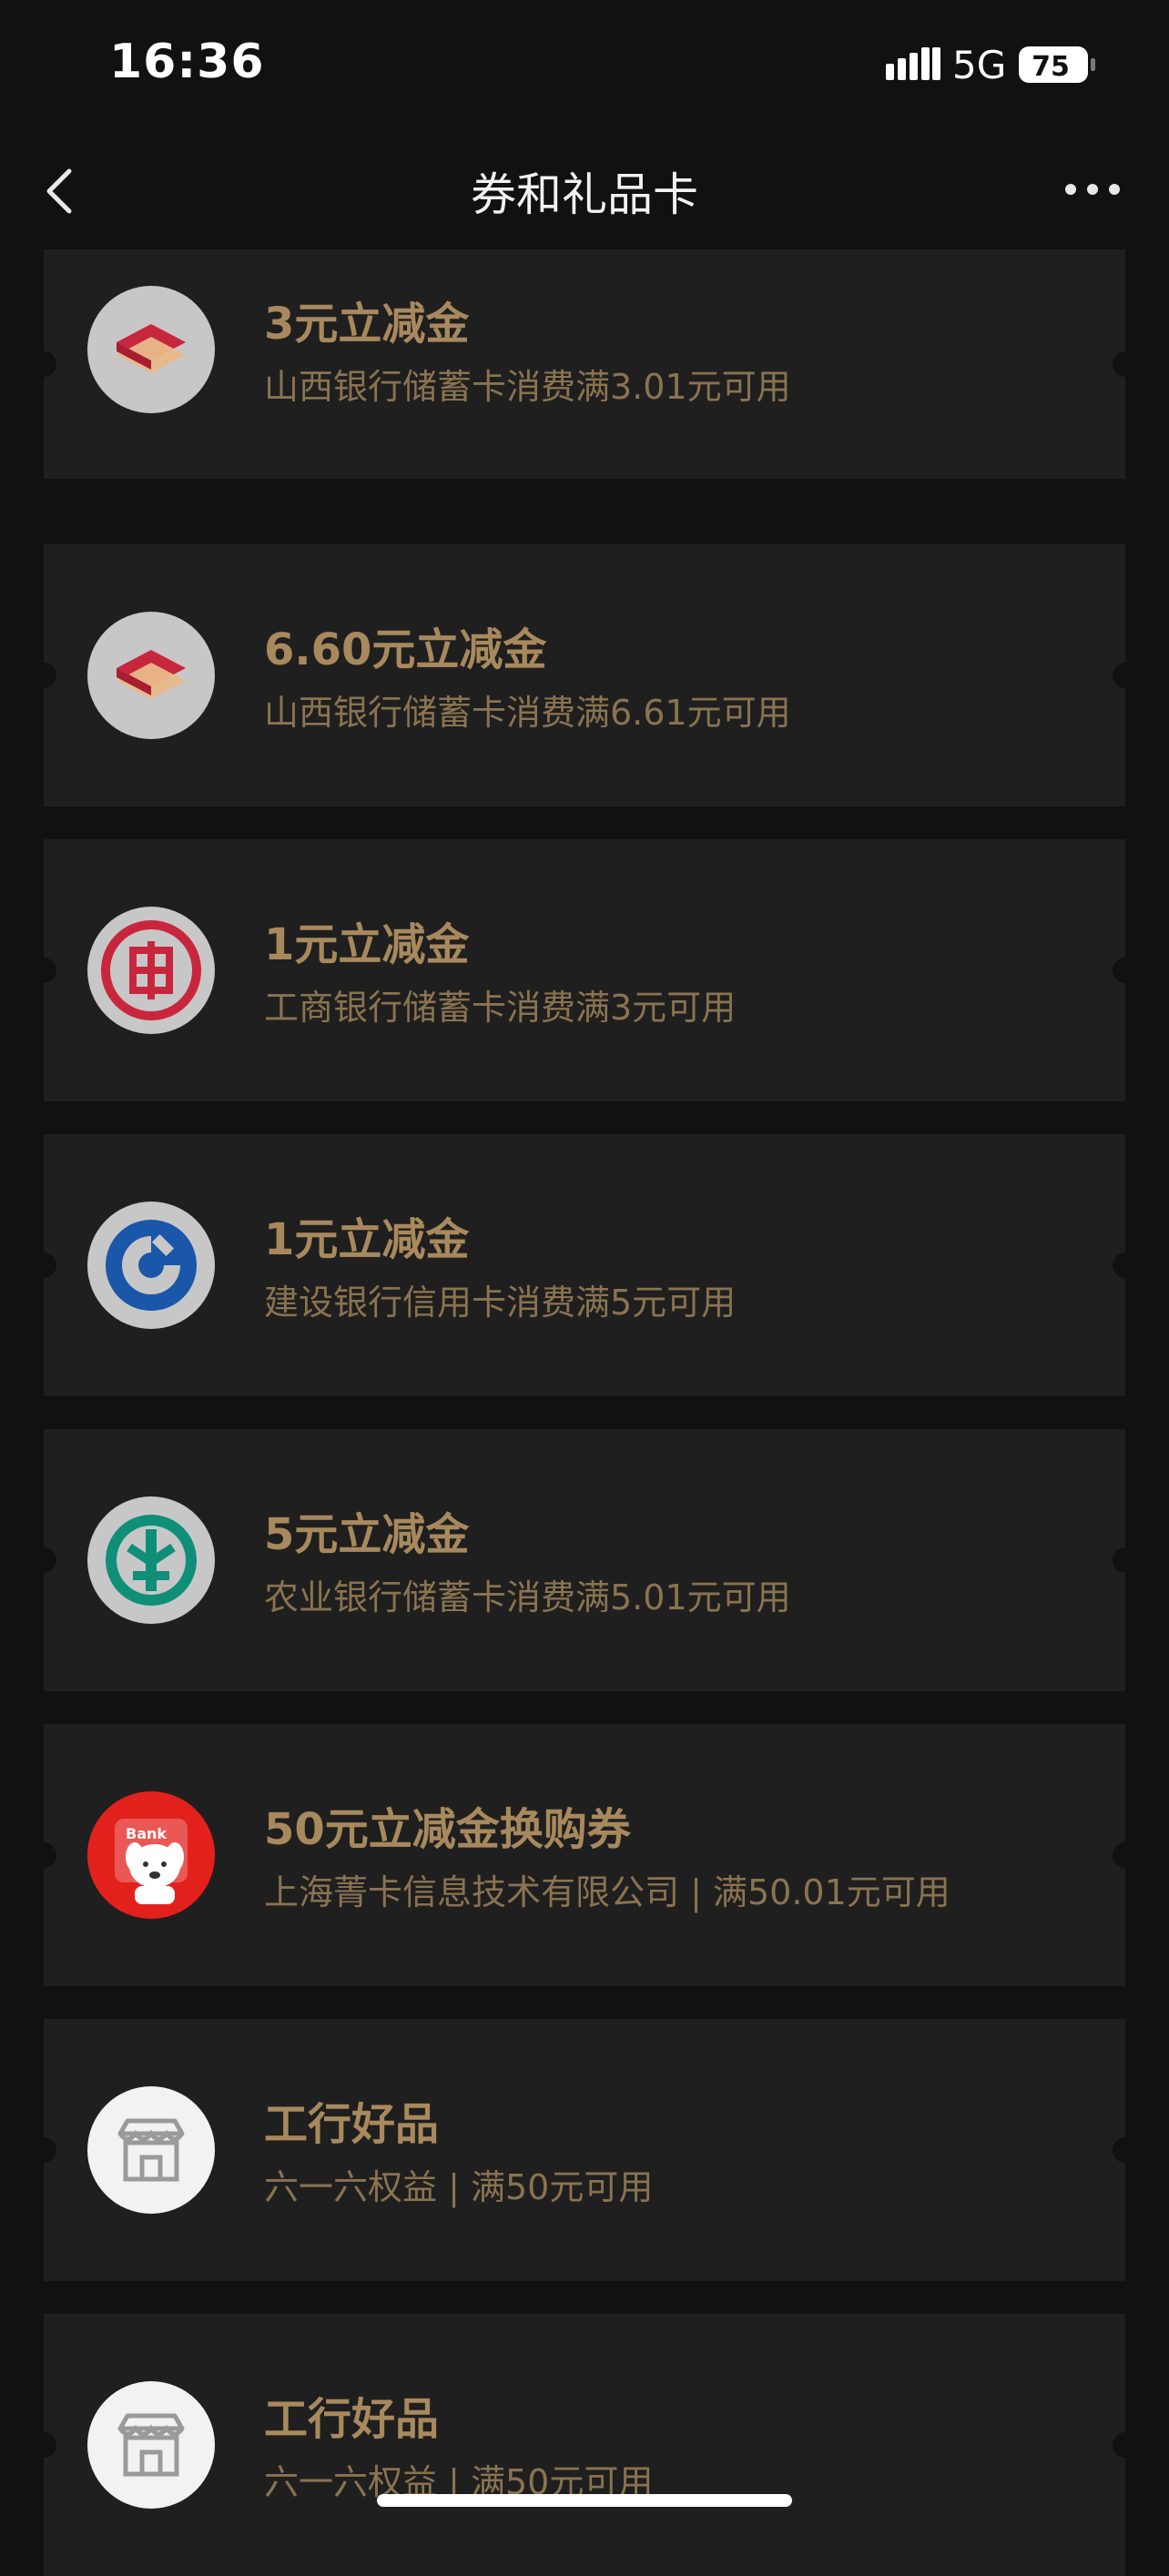 The width and height of the screenshot is (1169, 2576). I want to click on network-label: 5G, so click(979, 65).